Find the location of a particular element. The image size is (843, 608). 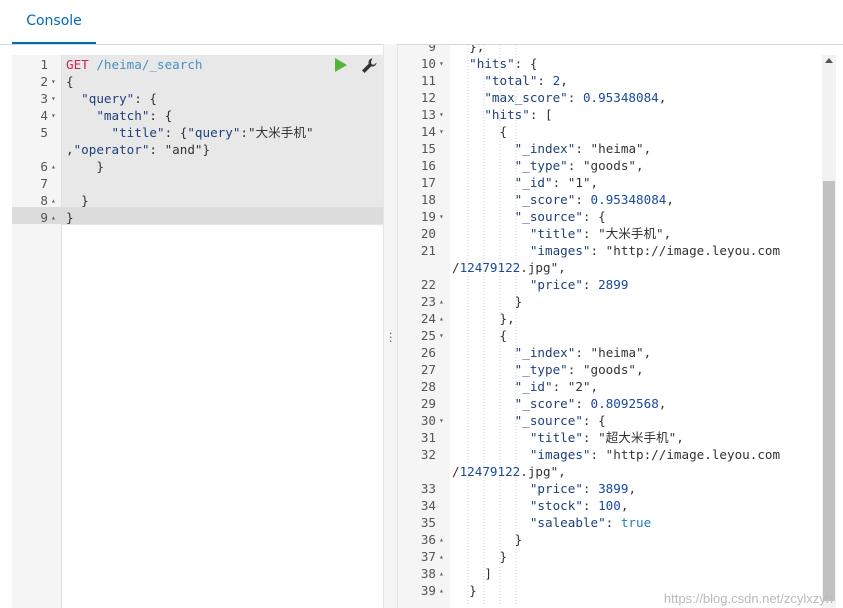

line-number: 22 is located at coordinates (428, 284).